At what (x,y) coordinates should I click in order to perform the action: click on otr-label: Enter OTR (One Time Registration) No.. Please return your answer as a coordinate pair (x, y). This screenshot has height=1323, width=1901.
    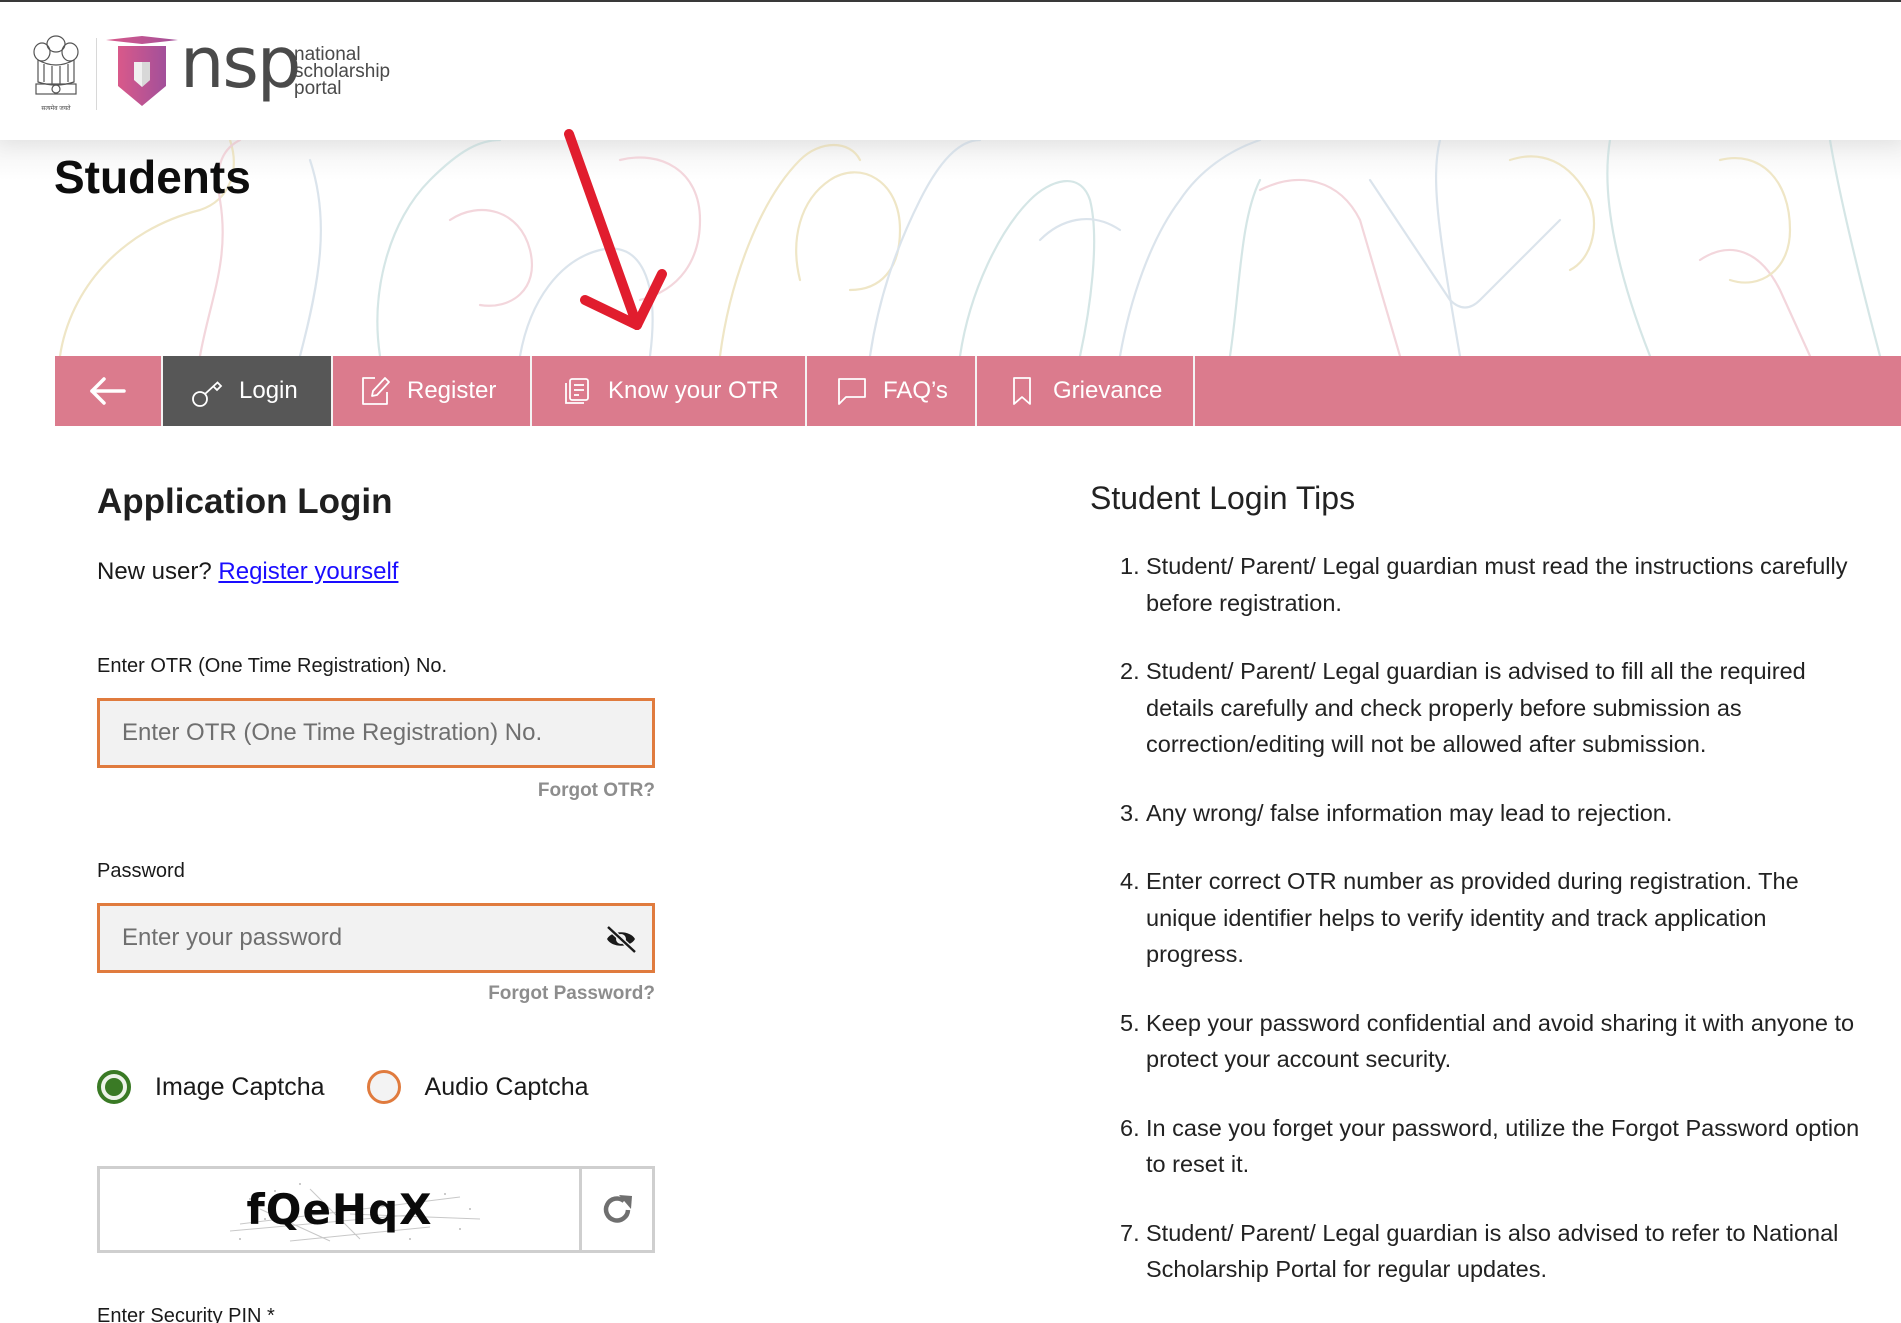
    Looking at the image, I should click on (272, 666).